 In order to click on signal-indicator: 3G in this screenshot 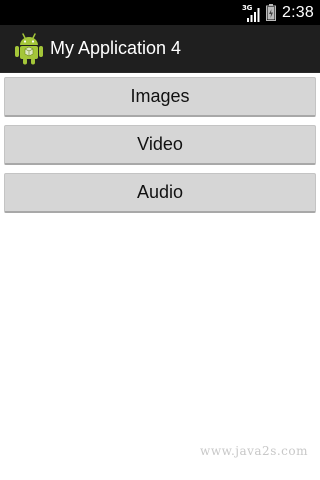, I will do `click(252, 13)`.